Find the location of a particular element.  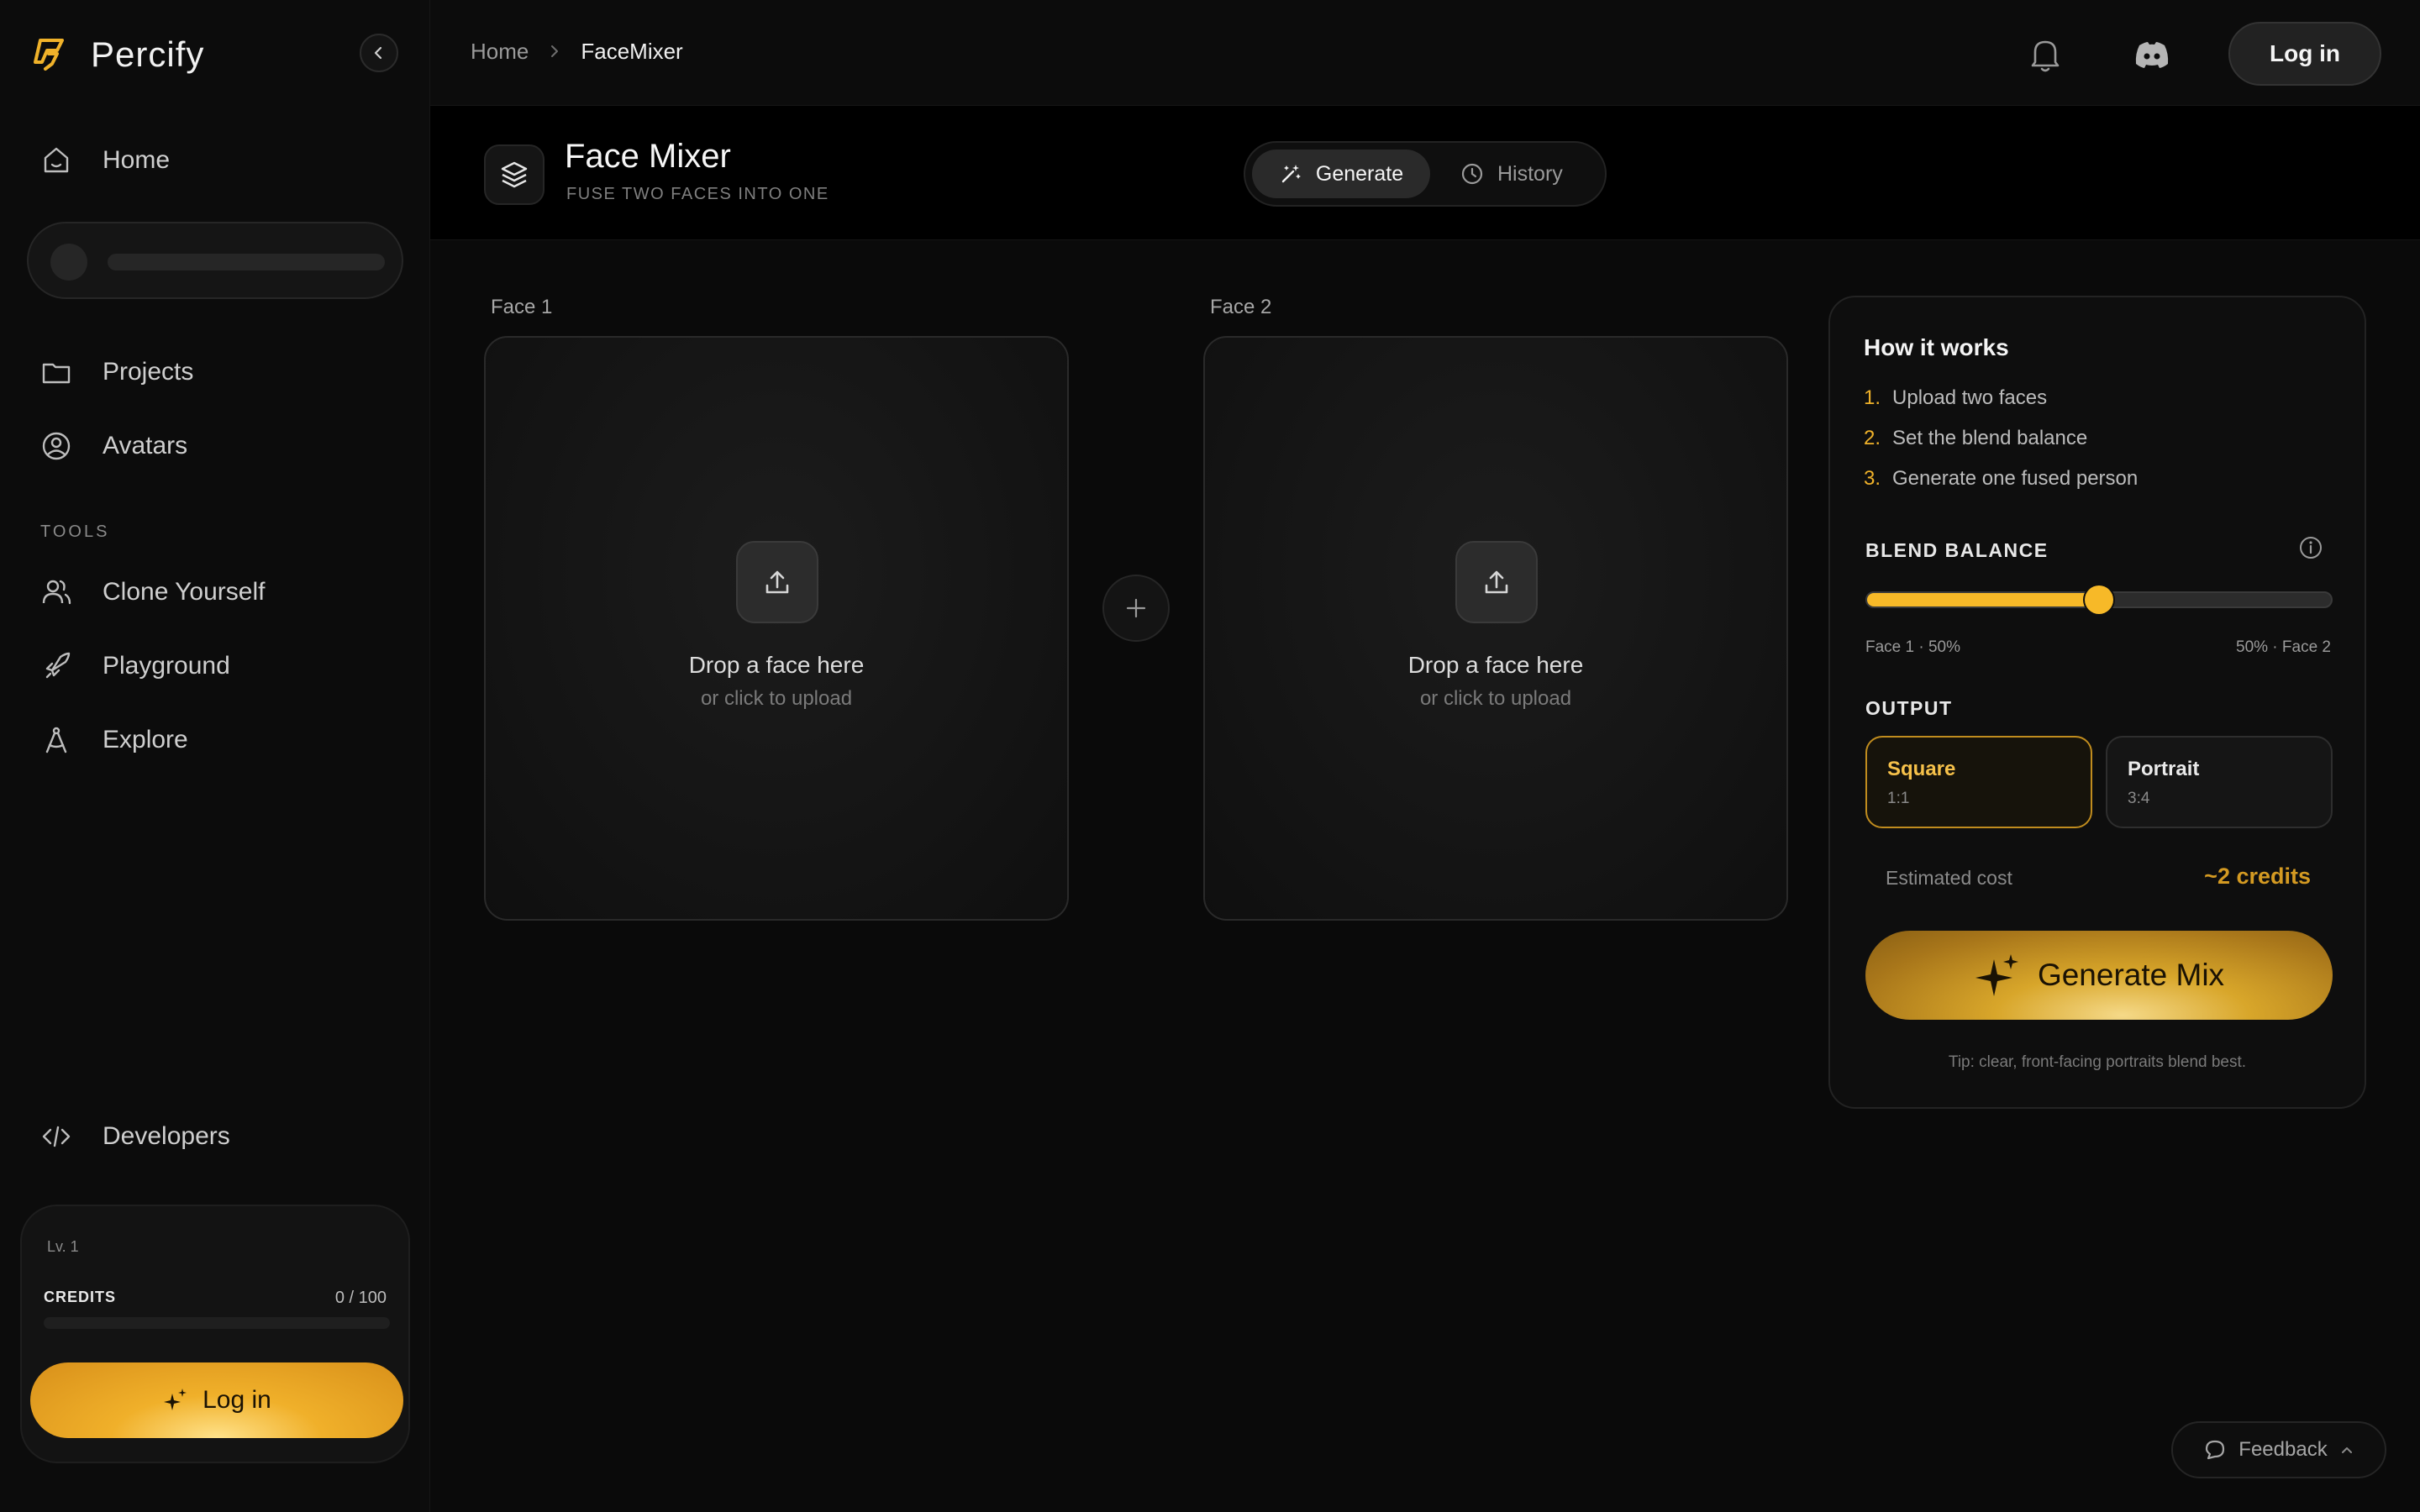

skeleton-bar is located at coordinates (247, 262).